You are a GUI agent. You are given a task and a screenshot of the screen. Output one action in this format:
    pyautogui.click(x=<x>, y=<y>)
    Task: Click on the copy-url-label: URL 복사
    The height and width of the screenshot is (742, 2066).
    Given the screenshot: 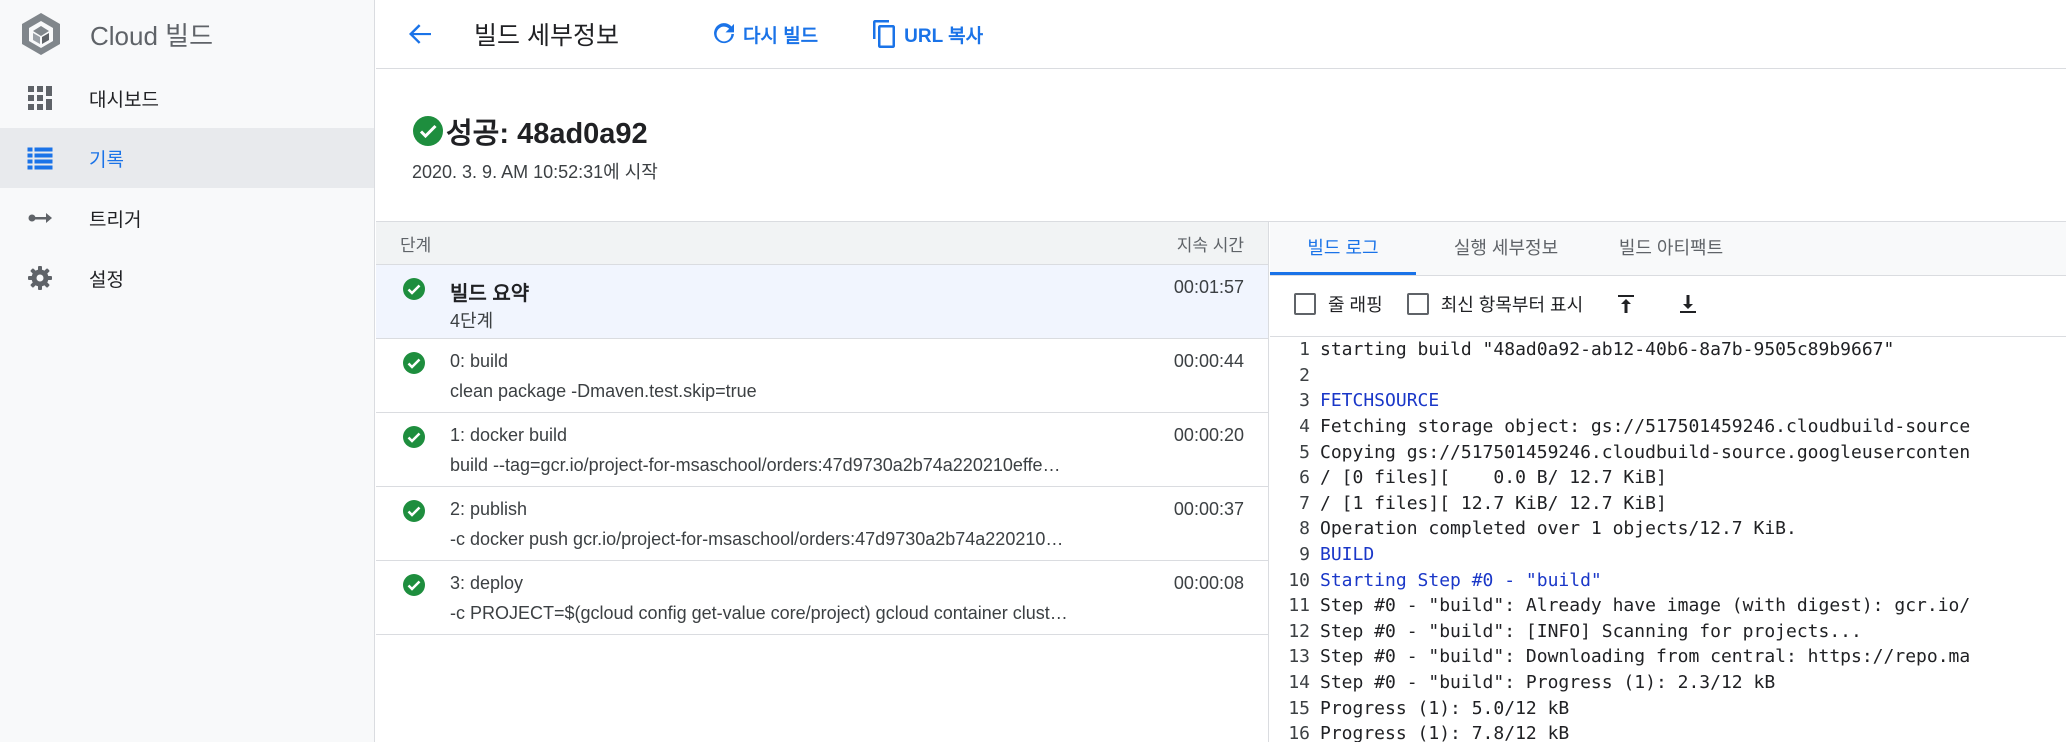 What is the action you would take?
    pyautogui.click(x=944, y=36)
    